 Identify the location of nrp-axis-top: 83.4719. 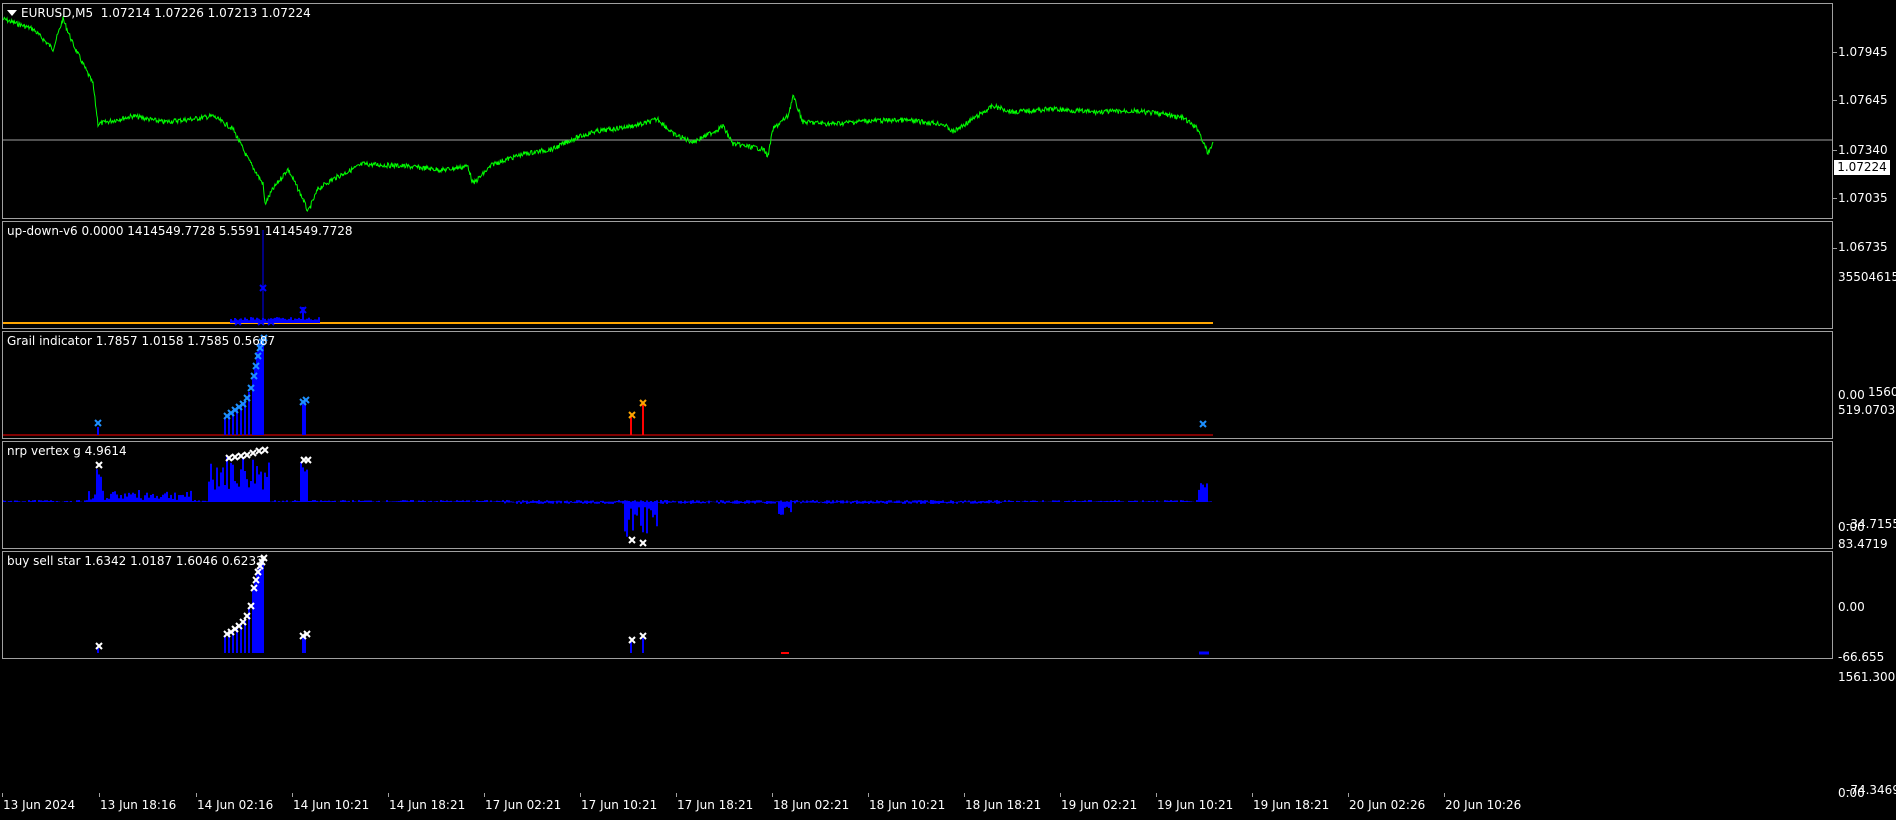
(1863, 544).